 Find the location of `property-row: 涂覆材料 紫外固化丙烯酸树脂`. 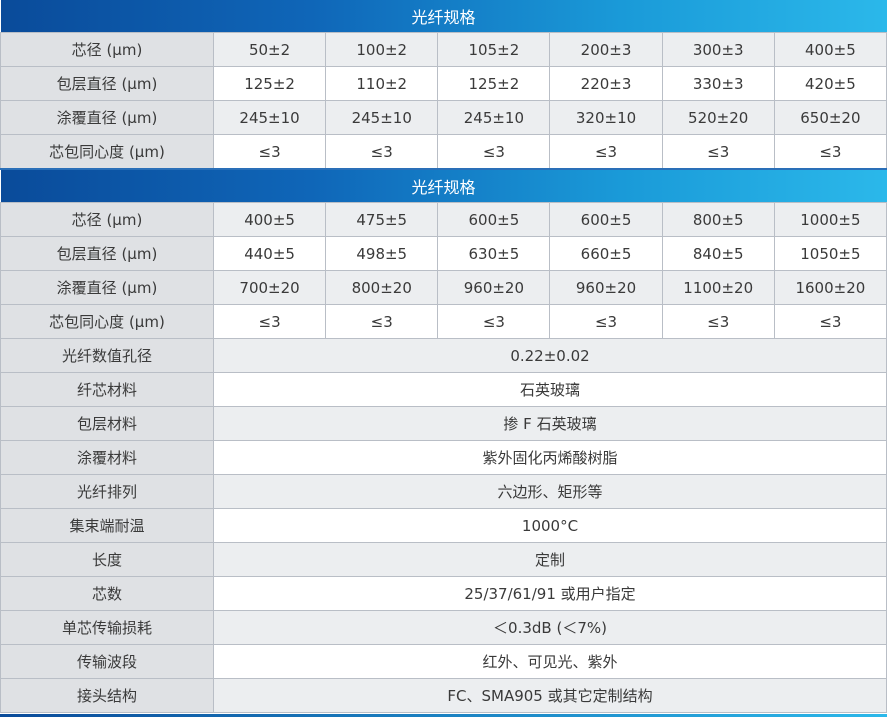

property-row: 涂覆材料 紫外固化丙烯酸树脂 is located at coordinates (443, 457).